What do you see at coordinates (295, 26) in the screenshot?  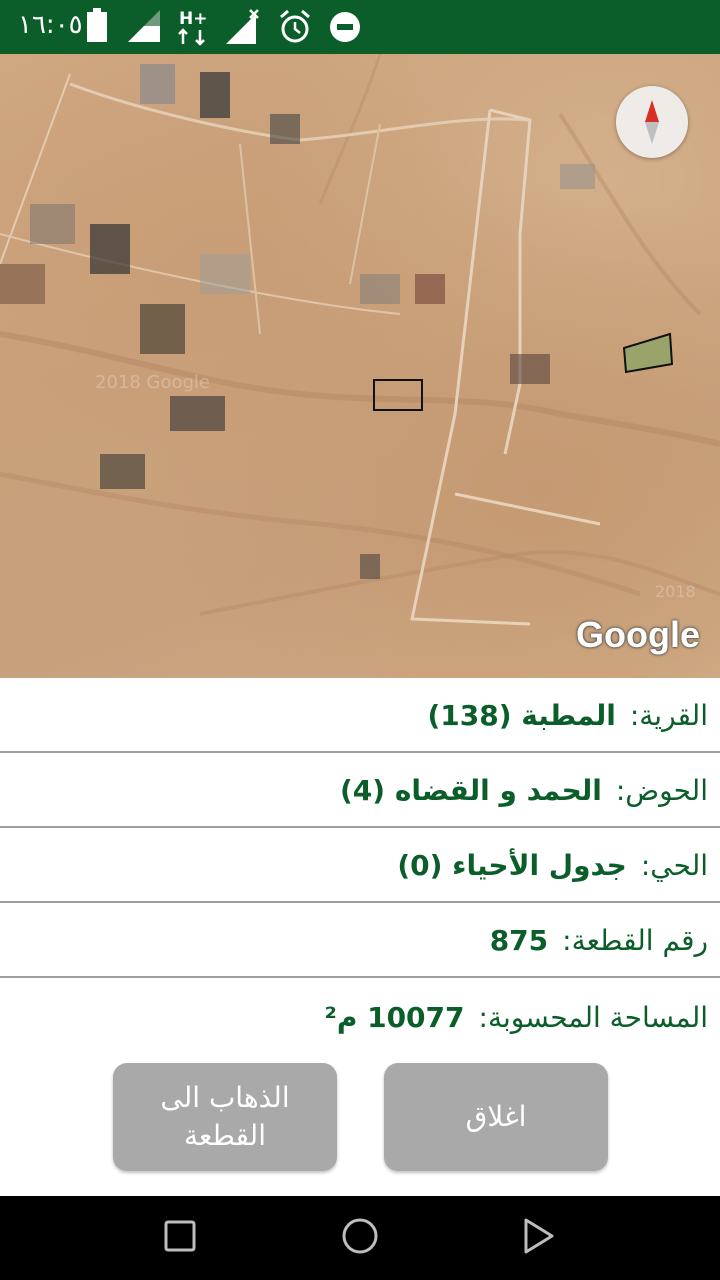 I see `alarm-icon` at bounding box center [295, 26].